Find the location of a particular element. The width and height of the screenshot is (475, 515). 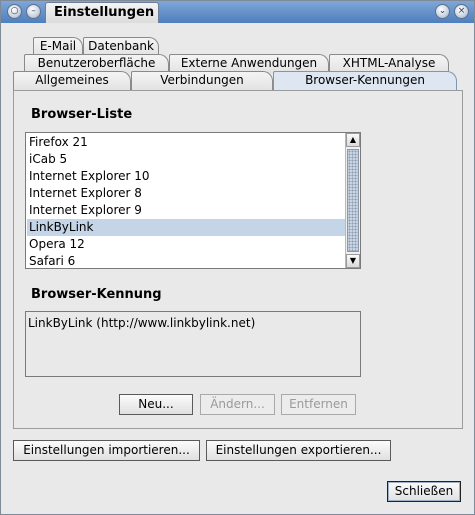

close-button: Schließen is located at coordinates (424, 491).